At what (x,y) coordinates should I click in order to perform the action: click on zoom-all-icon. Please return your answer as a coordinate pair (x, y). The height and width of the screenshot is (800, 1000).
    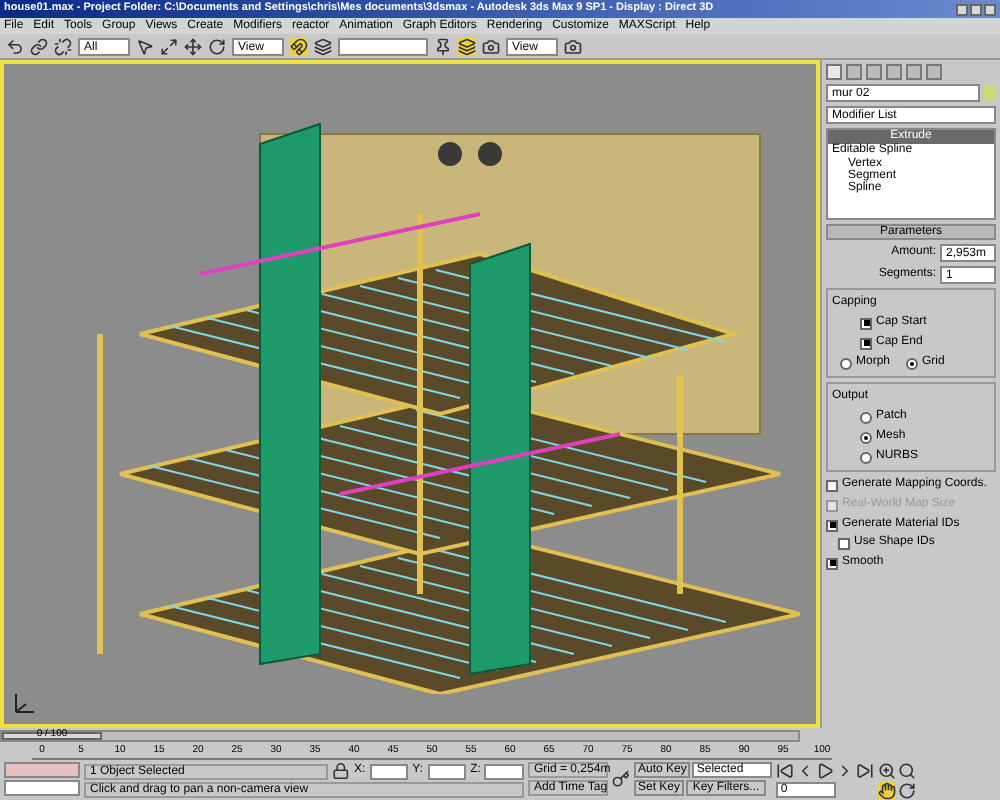
    Looking at the image, I should click on (907, 771).